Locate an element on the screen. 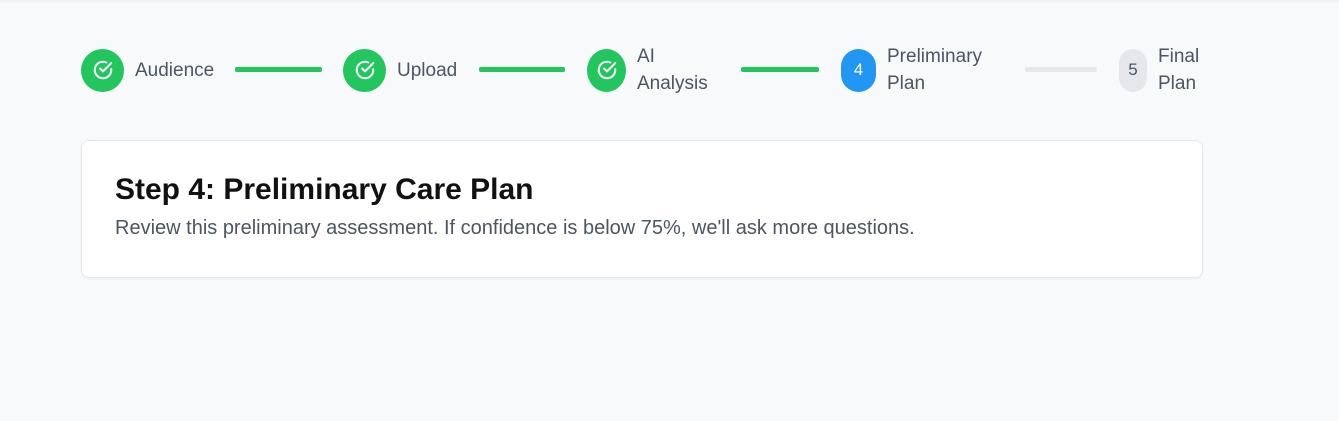 The width and height of the screenshot is (1339, 421). step-final-plan: 5 Final Plan is located at coordinates (1159, 70).